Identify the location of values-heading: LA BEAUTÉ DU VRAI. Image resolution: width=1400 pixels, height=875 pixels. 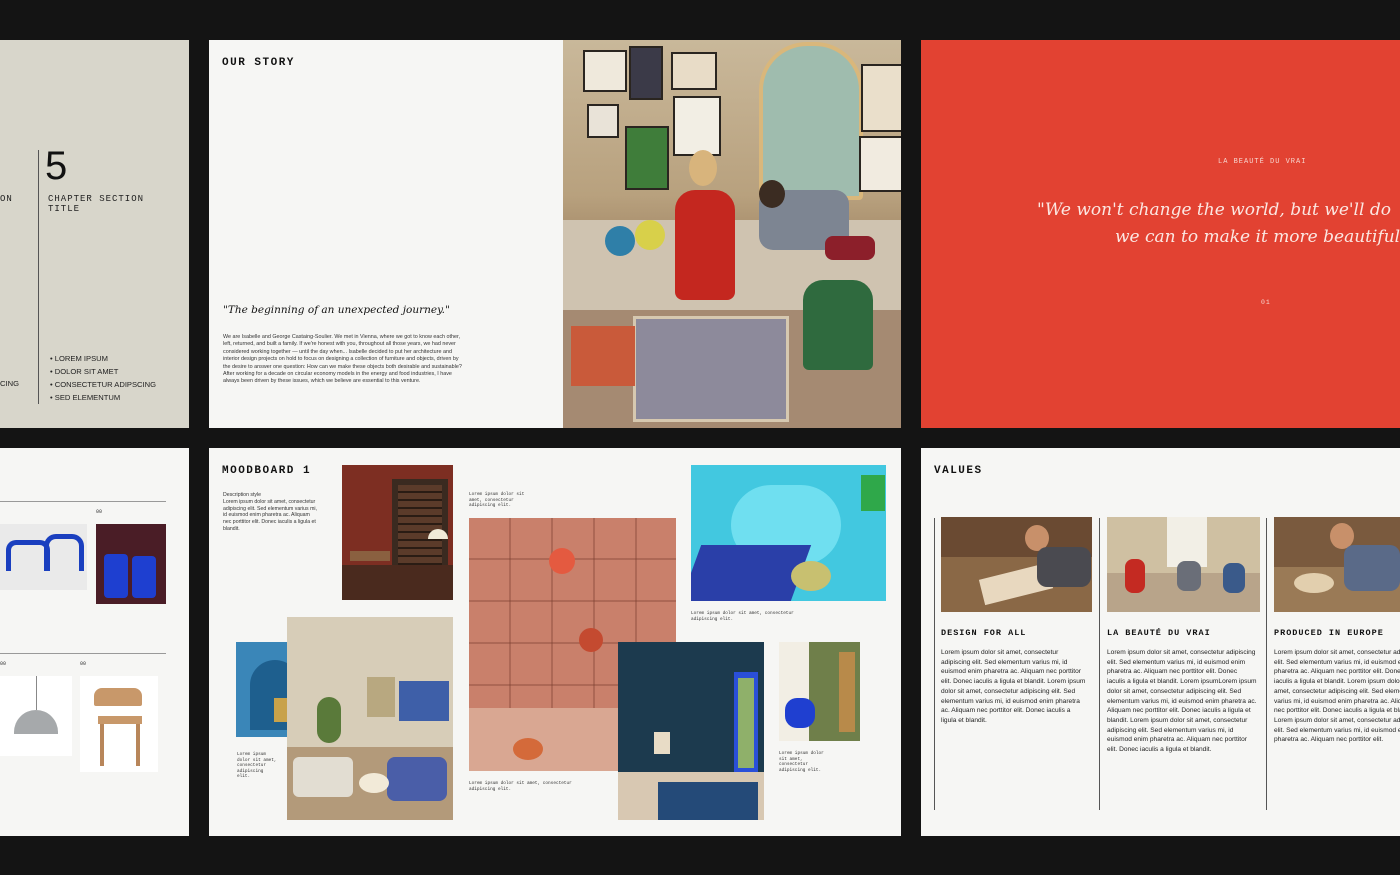
(1159, 633).